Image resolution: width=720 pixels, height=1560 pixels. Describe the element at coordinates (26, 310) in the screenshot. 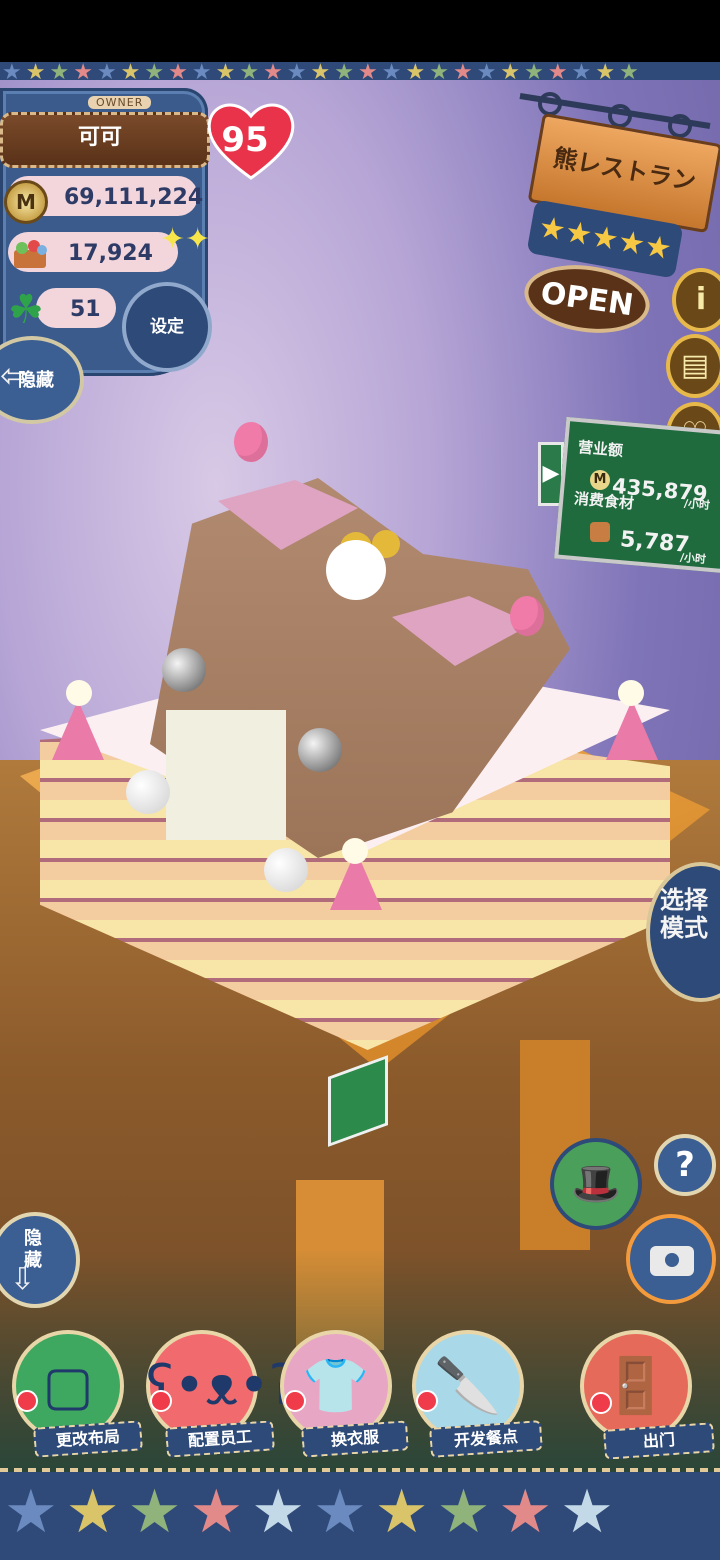

I see `clover-icon: ☘` at that location.